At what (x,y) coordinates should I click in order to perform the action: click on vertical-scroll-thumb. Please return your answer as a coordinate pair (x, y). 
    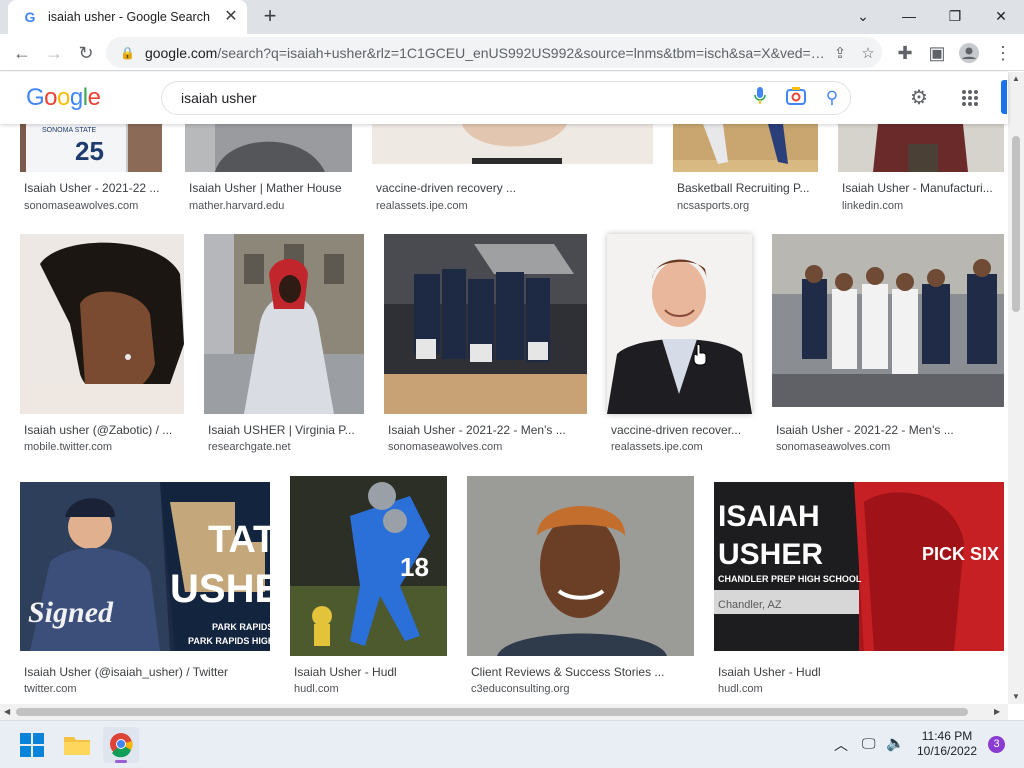
    Looking at the image, I should click on (1016, 224).